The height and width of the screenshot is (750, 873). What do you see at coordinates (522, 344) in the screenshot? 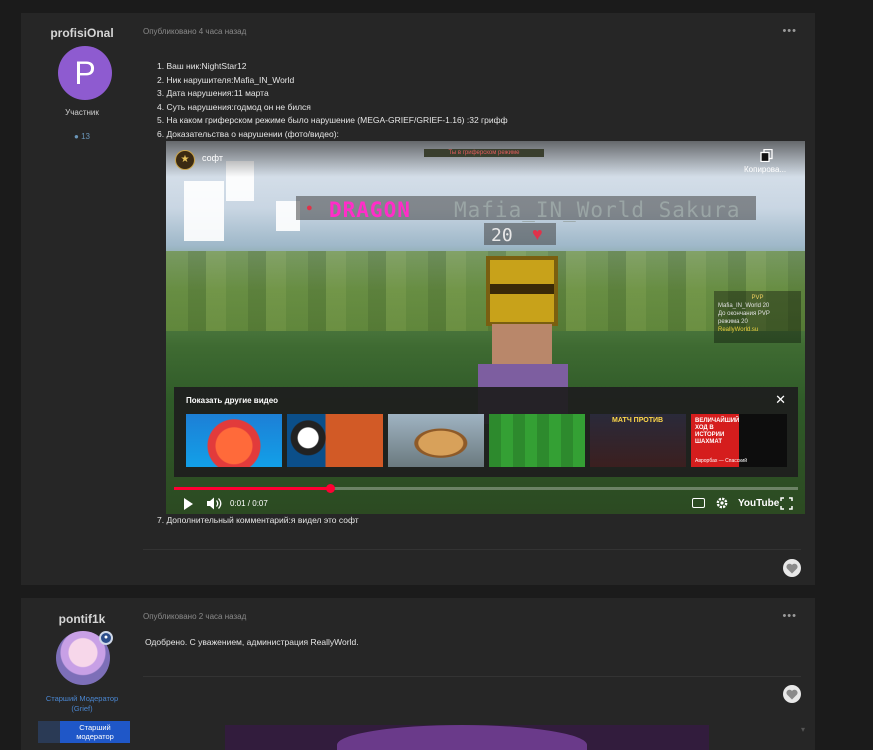
I see `player-face` at bounding box center [522, 344].